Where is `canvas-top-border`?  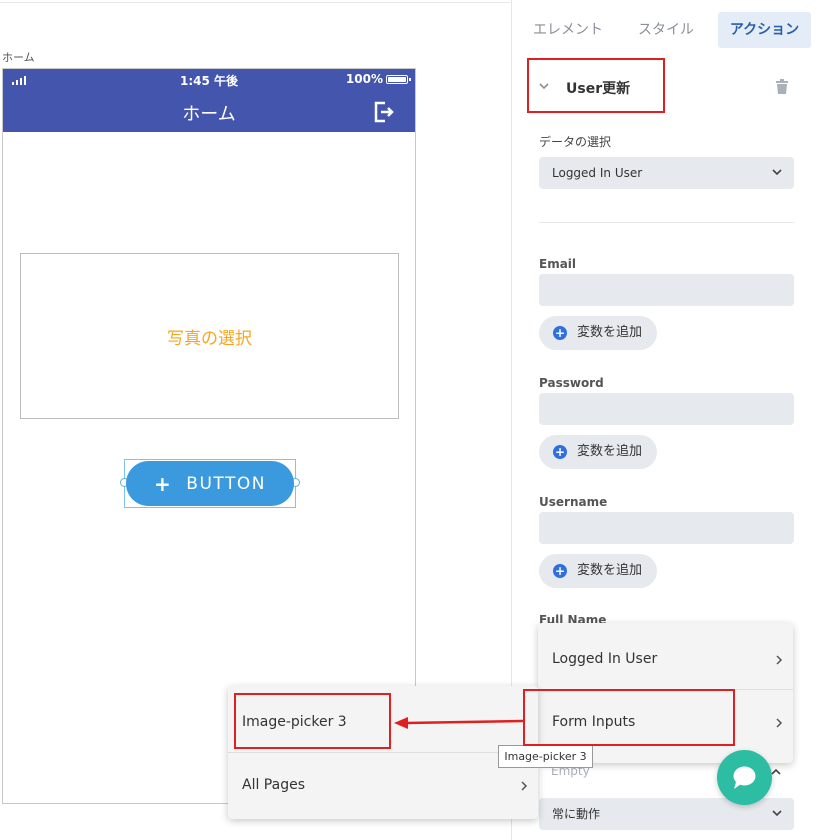 canvas-top-border is located at coordinates (255, 2).